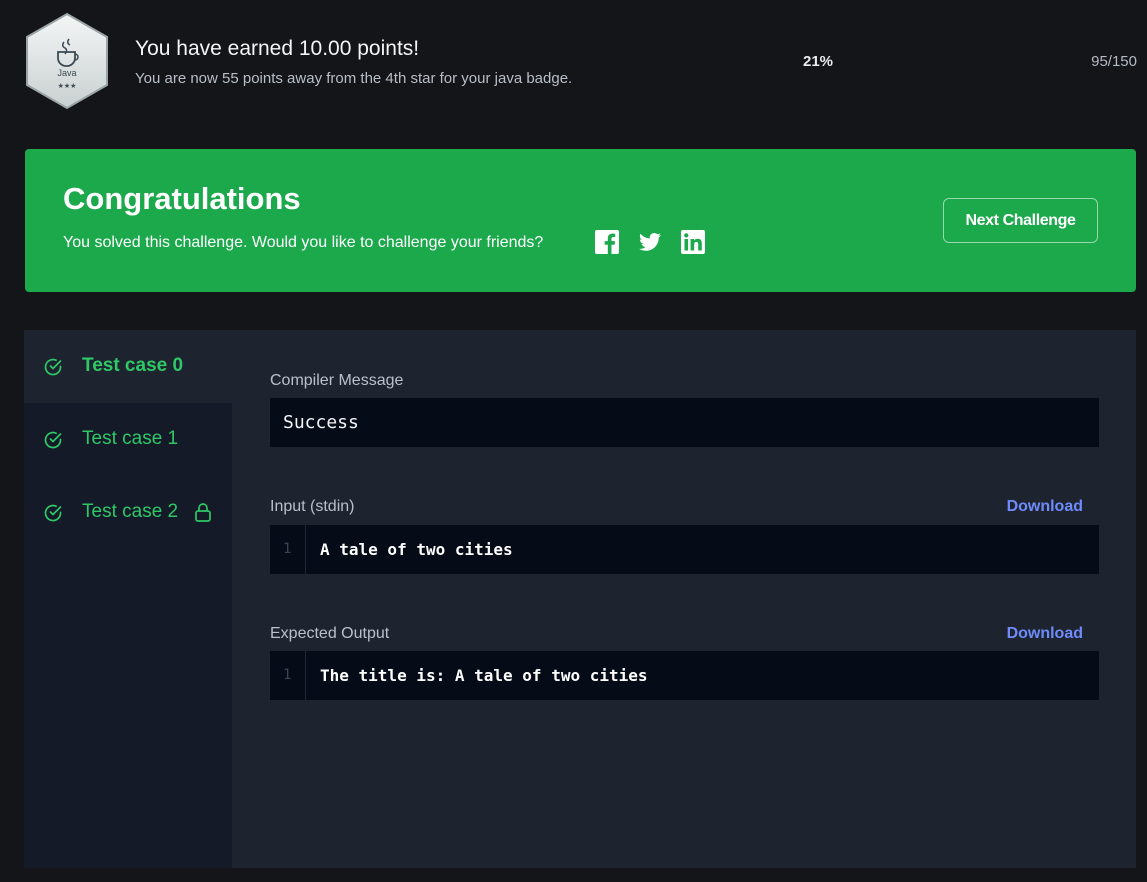  I want to click on test-case-label: Test case 2, so click(130, 511).